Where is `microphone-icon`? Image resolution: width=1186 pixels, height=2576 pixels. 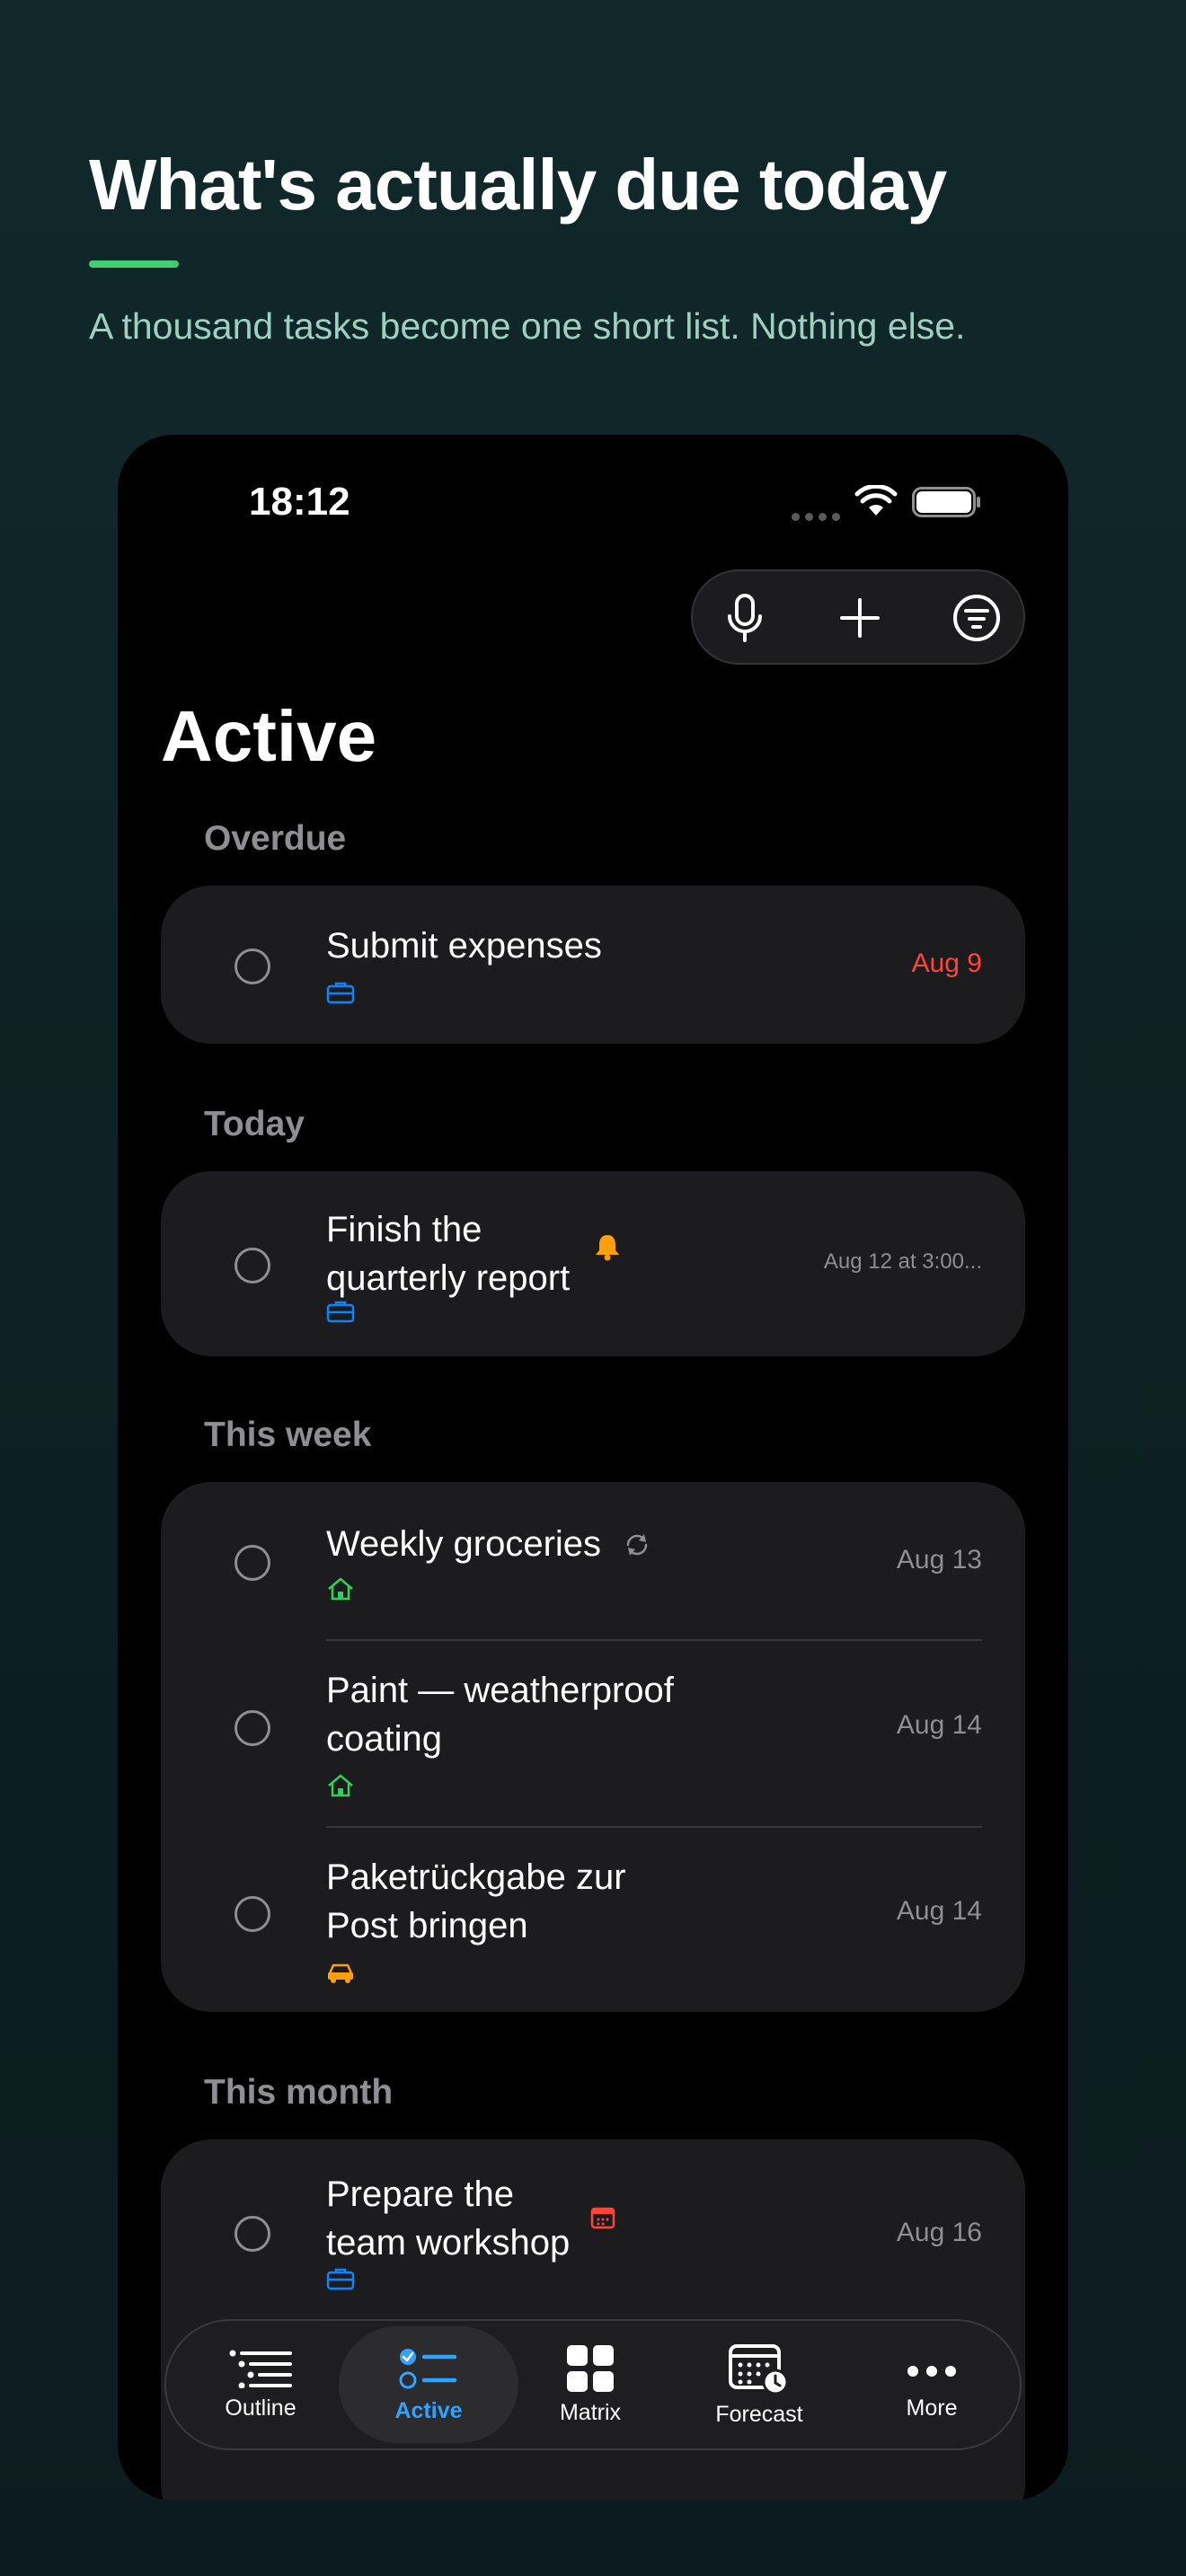
microphone-icon is located at coordinates (745, 618).